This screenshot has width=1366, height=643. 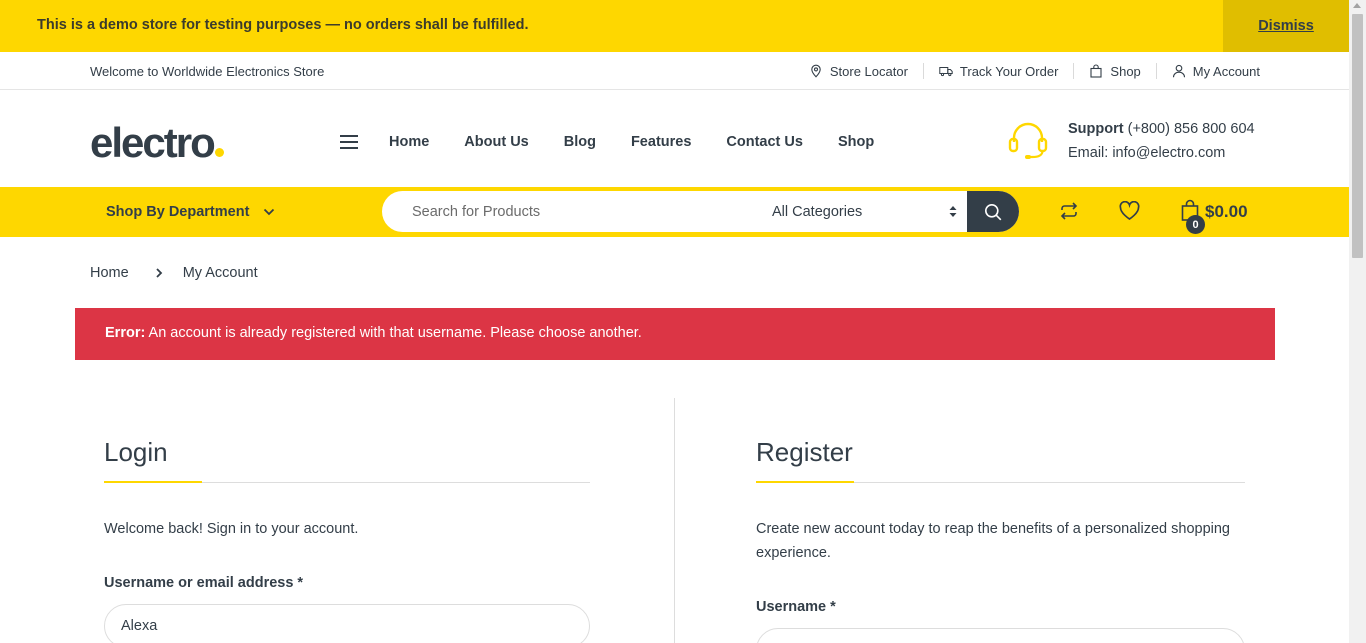 I want to click on nav-home: Home, so click(x=409, y=142).